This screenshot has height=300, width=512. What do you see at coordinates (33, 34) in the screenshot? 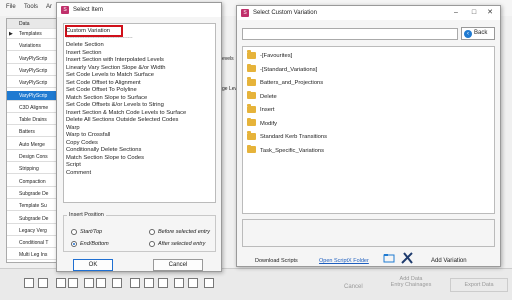
I see `grid-row: Templates` at bounding box center [33, 34].